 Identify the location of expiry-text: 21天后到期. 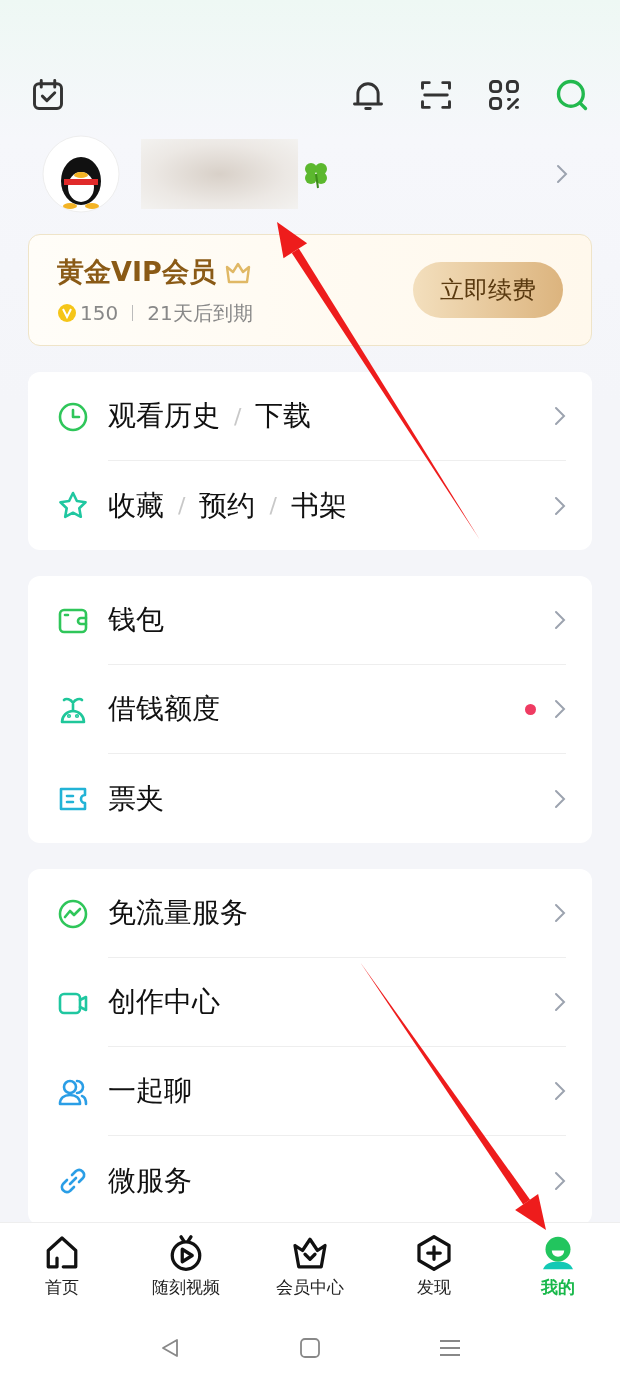
(200, 314).